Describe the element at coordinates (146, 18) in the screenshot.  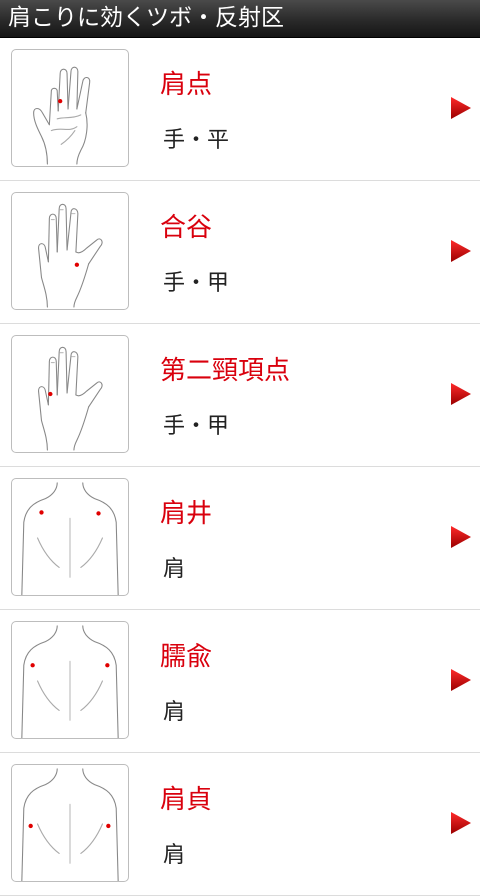
I see `page-title: 肩こりに効くツボ・反射区` at that location.